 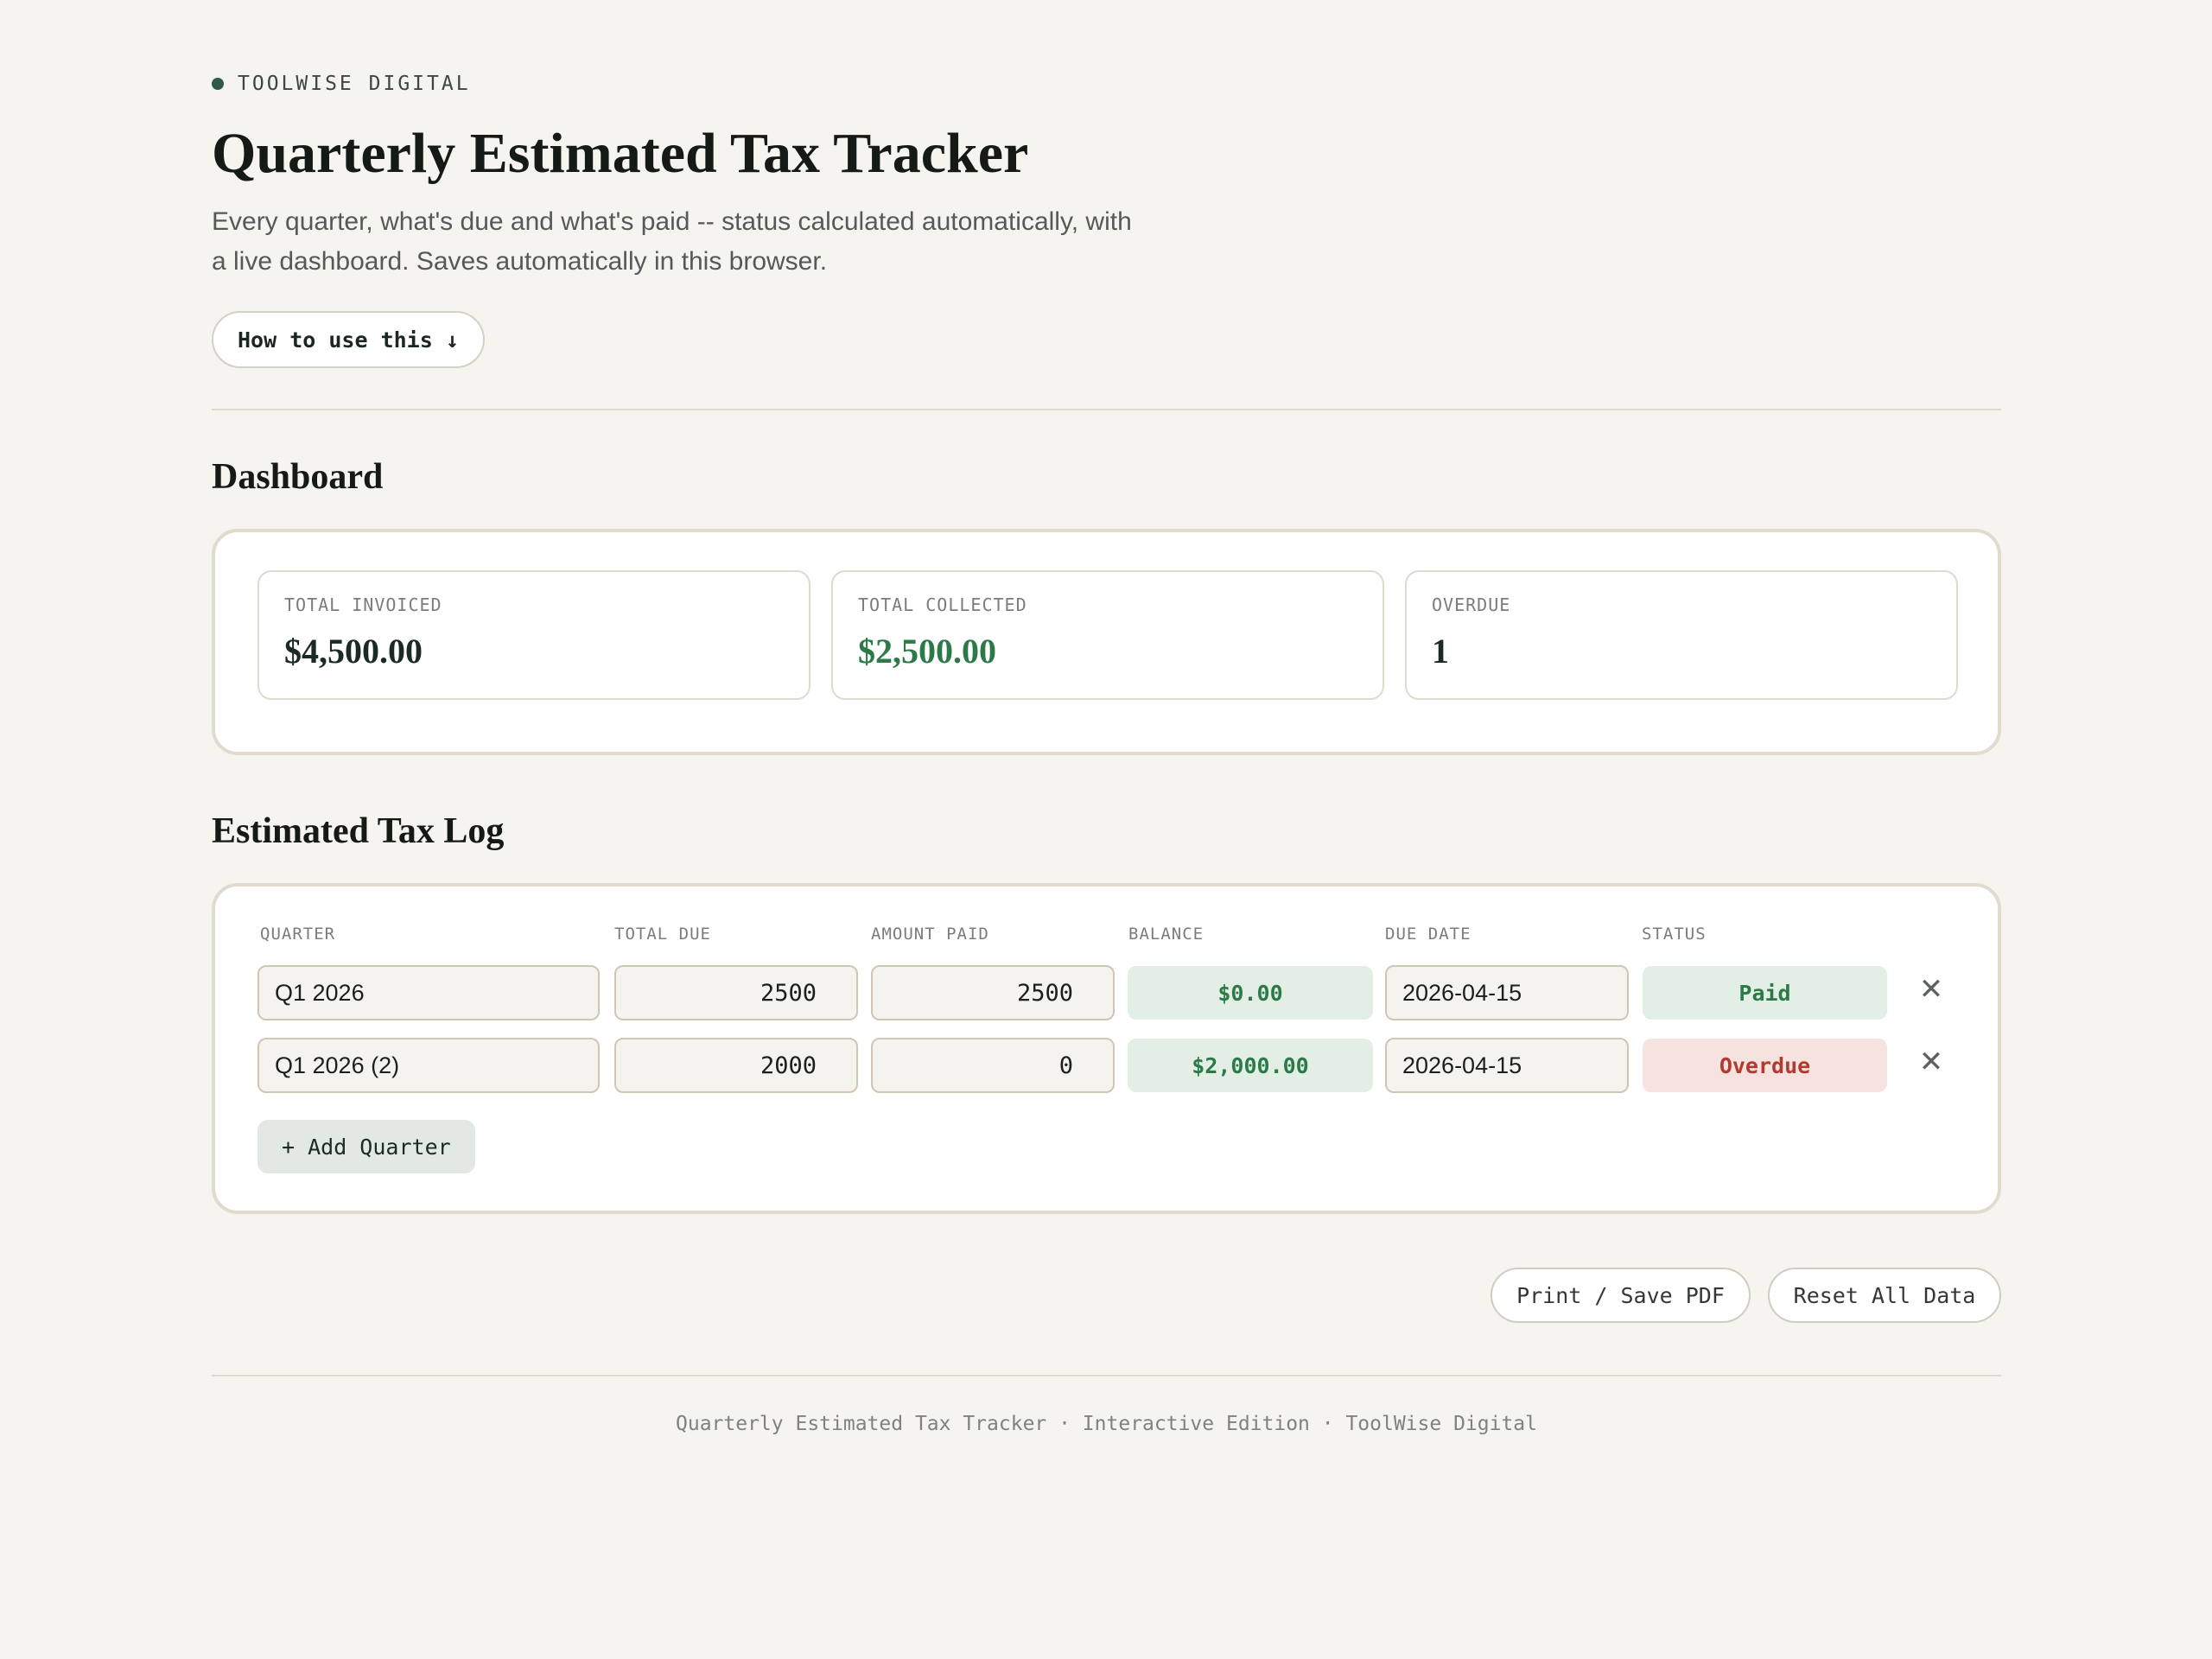 I want to click on column-header-balance: BALANCE, so click(x=1166, y=934).